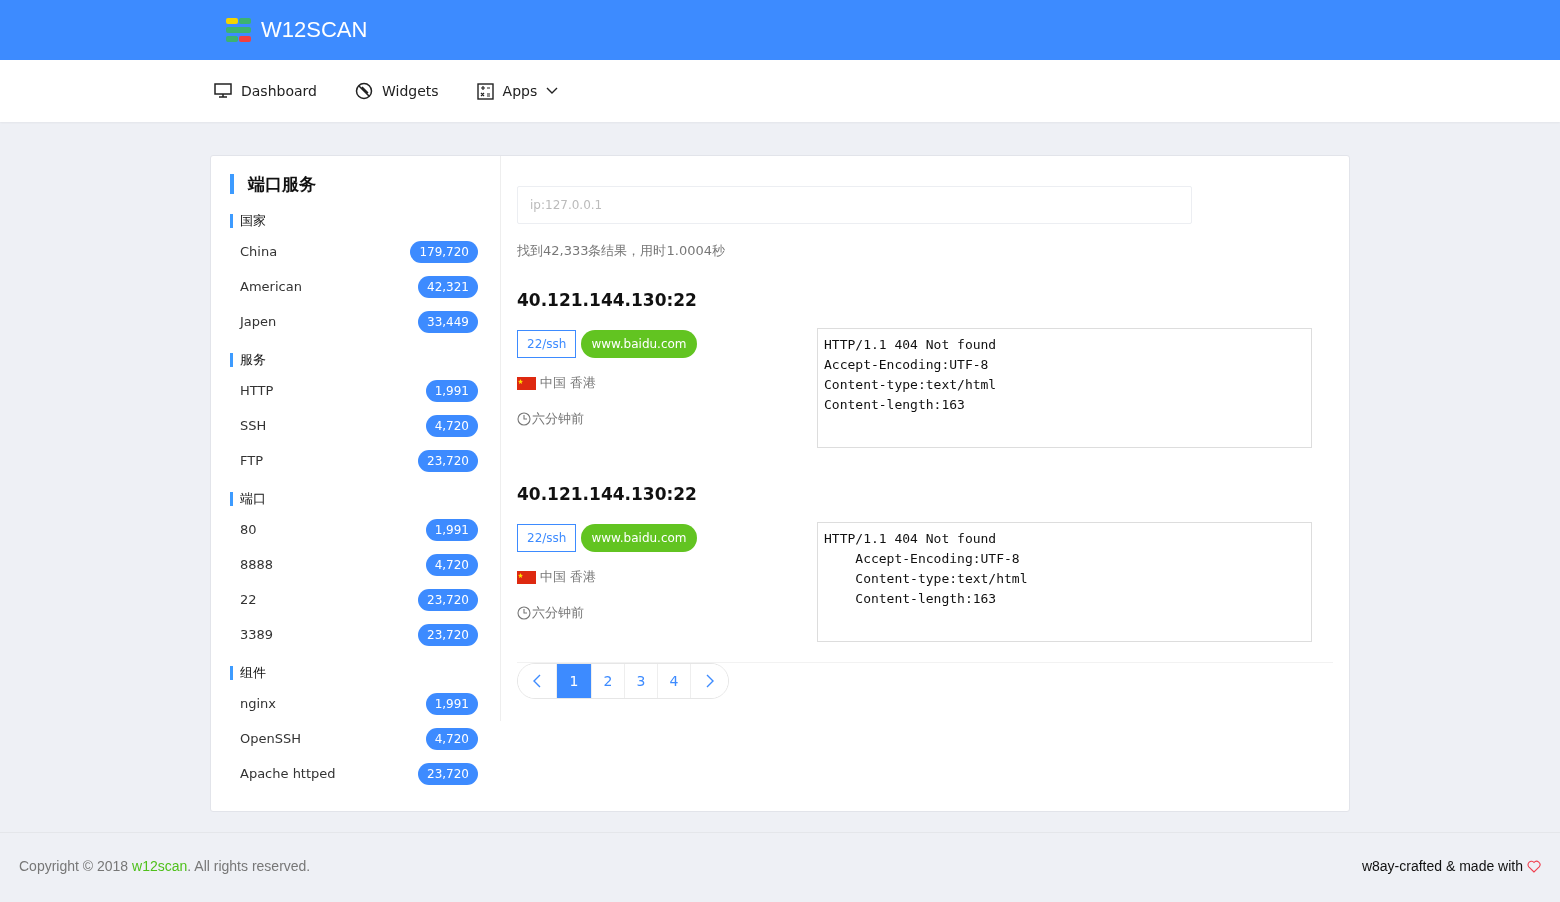  Describe the element at coordinates (239, 30) in the screenshot. I see `logo-icon` at that location.